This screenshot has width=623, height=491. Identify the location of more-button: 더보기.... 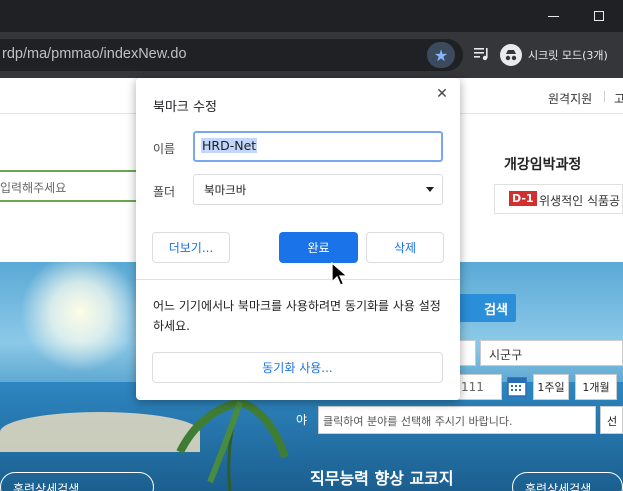
(191, 247).